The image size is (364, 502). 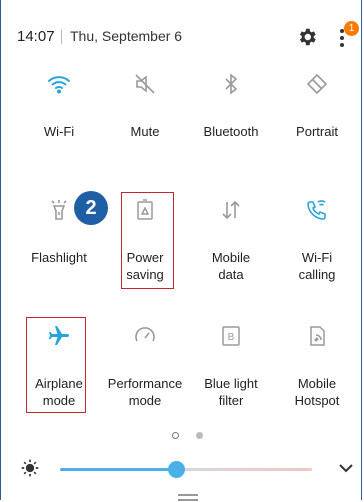 I want to click on mute-icon, so click(x=145, y=84).